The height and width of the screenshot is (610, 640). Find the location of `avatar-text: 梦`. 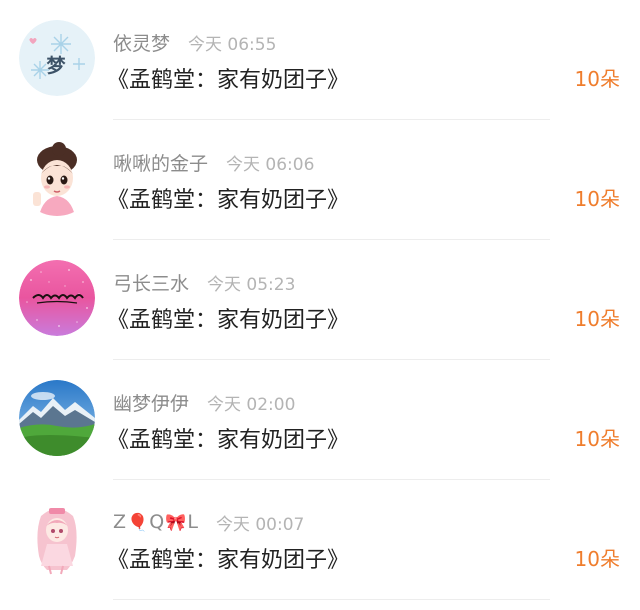

avatar-text: 梦 is located at coordinates (56, 65).